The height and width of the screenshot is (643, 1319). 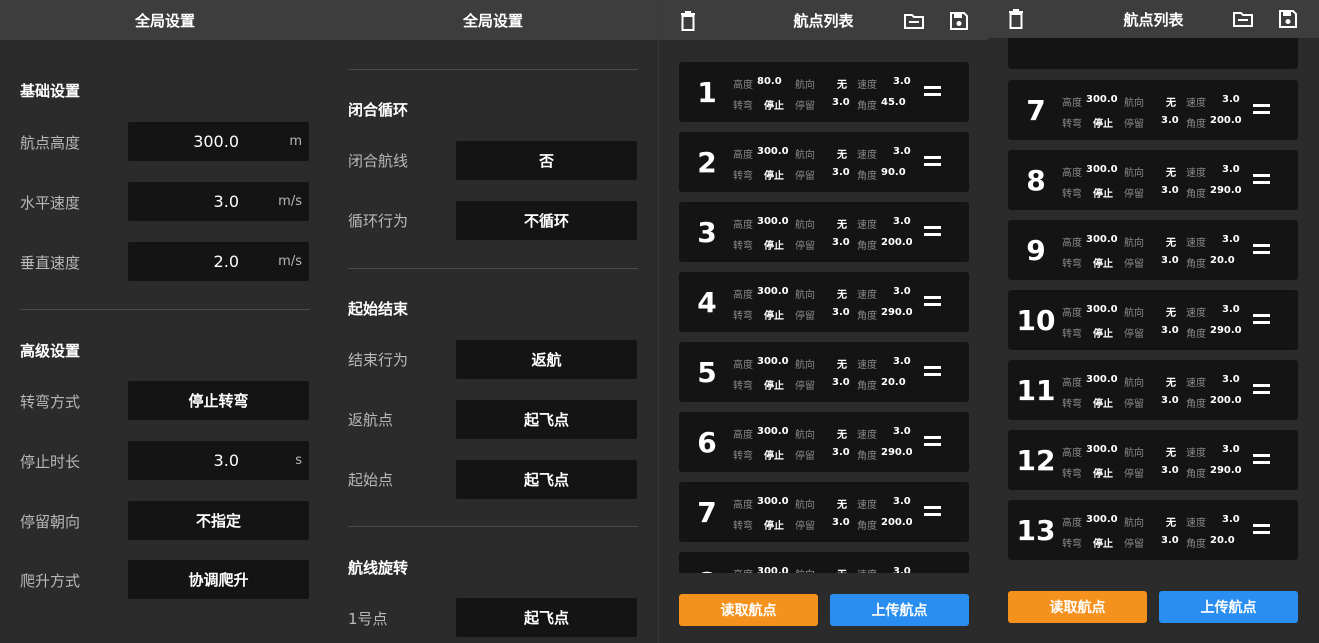 I want to click on height-unit: m, so click(x=295, y=141).